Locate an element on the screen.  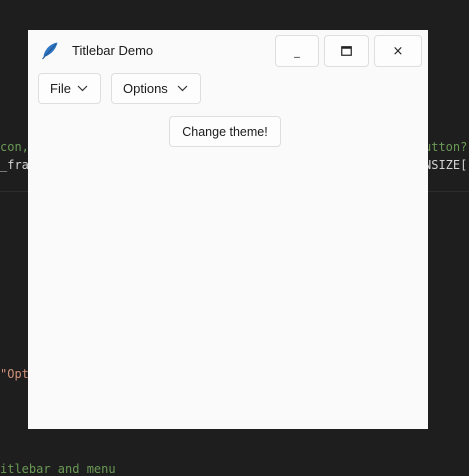
minimize-glyph: _ is located at coordinates (297, 51).